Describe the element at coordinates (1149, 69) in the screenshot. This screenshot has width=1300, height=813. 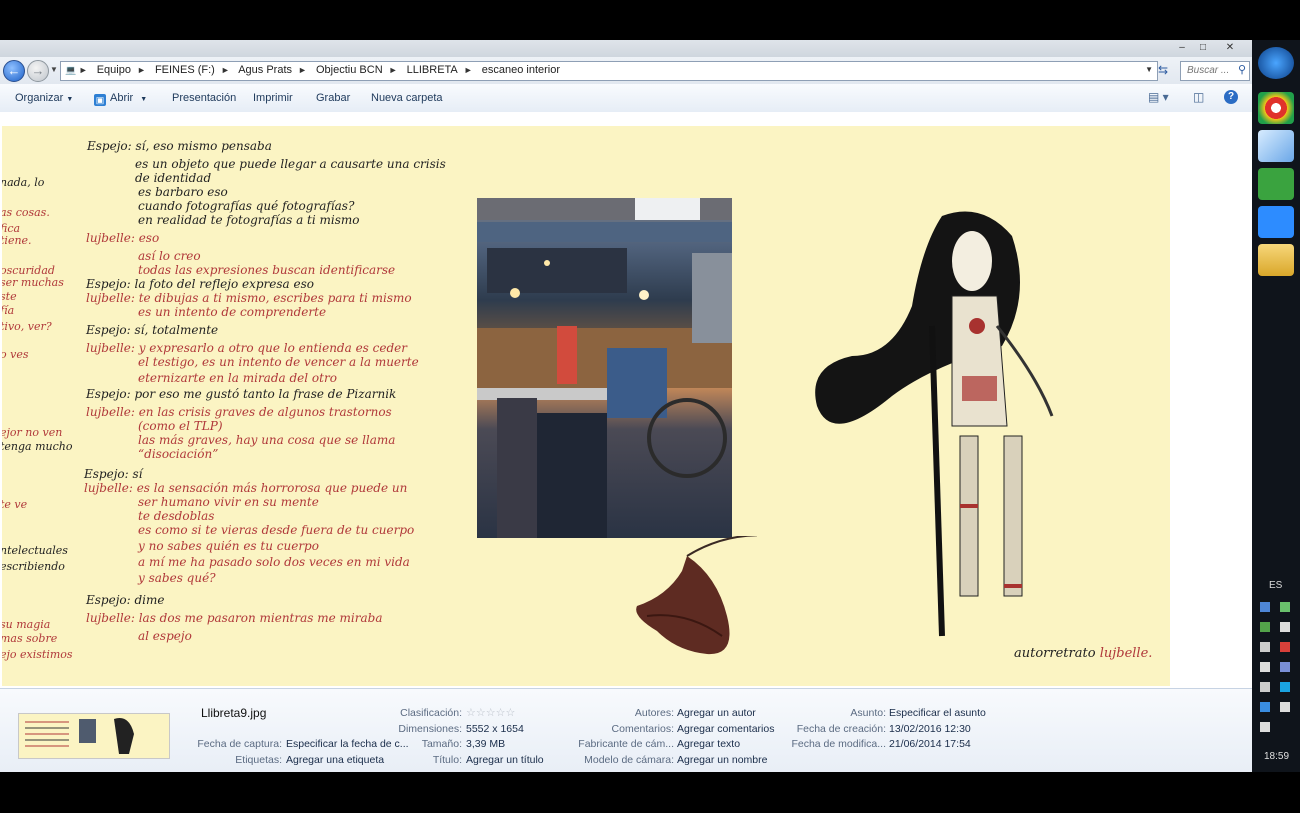
I see `address-dropdown-icon: ▼` at that location.